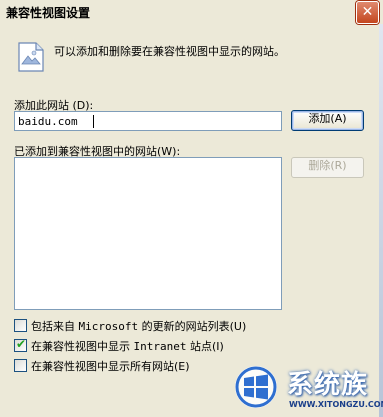  I want to click on option-label-mono: Microsoft, so click(108, 326).